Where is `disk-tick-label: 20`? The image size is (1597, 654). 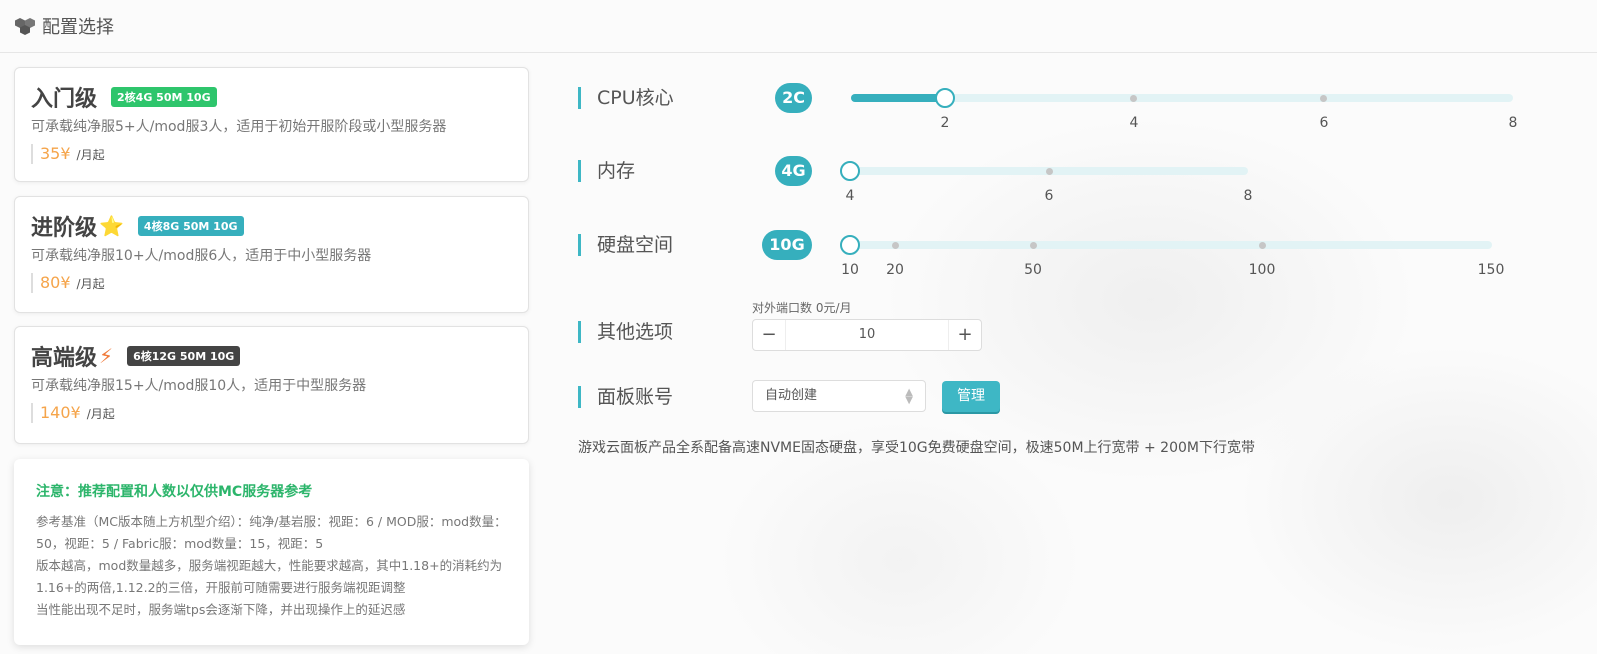
disk-tick-label: 20 is located at coordinates (895, 270).